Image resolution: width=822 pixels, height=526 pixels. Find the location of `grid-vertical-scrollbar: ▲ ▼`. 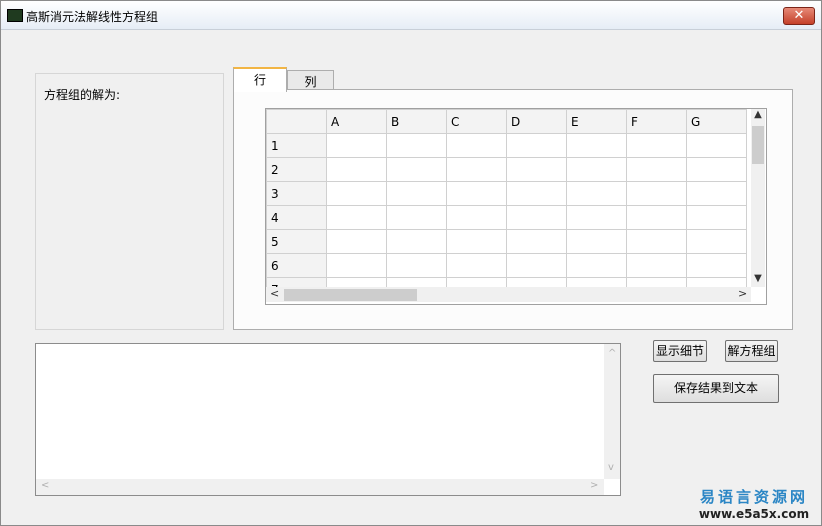

grid-vertical-scrollbar: ▲ ▼ is located at coordinates (758, 198).